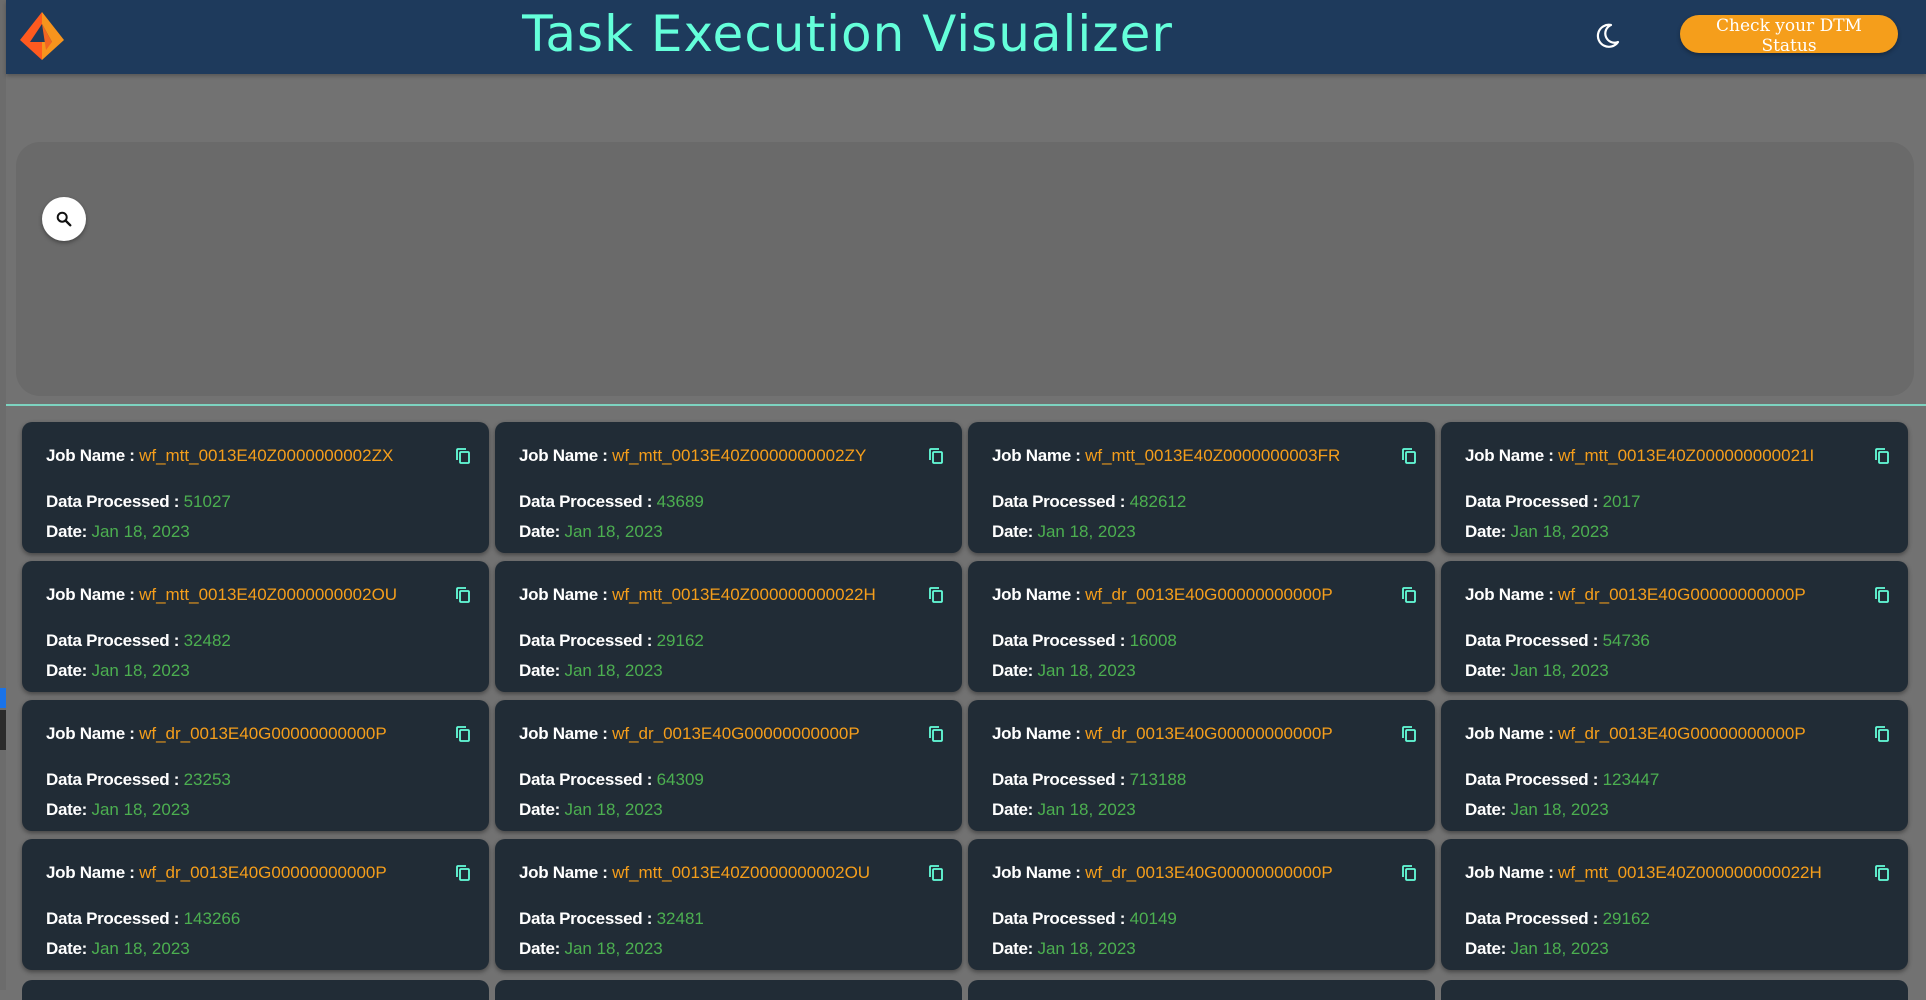 The width and height of the screenshot is (1926, 1000). Describe the element at coordinates (3, 698) in the screenshot. I see `edge-marker` at that location.